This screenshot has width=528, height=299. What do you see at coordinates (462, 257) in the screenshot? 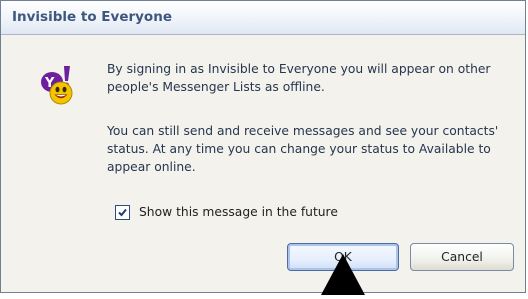
I see `cancel-button: Cancel` at bounding box center [462, 257].